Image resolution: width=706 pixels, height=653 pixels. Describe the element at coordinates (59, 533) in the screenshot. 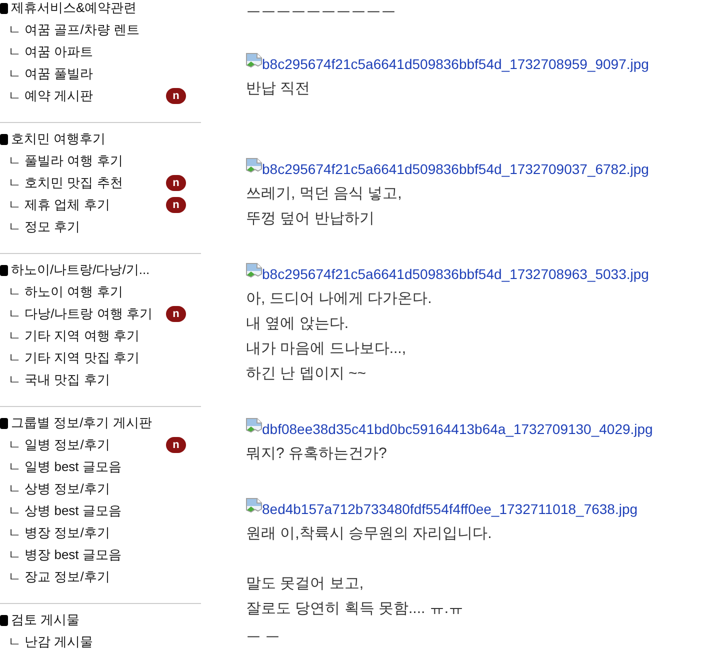

I see `sidebar-item: ㄴ 병장 정보/후기` at that location.